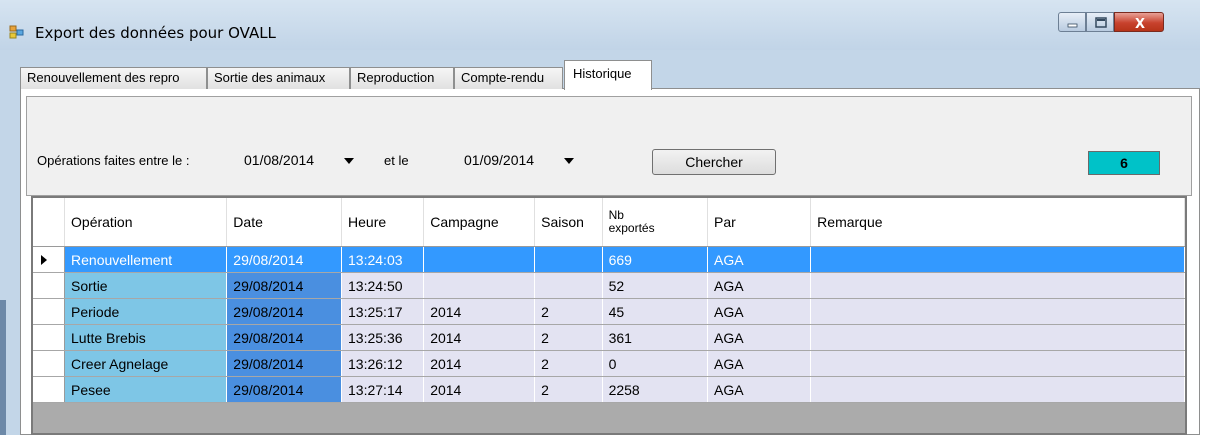 This screenshot has width=1205, height=435. Describe the element at coordinates (383, 285) in the screenshot. I see `cell-heure: 13:24:50` at that location.